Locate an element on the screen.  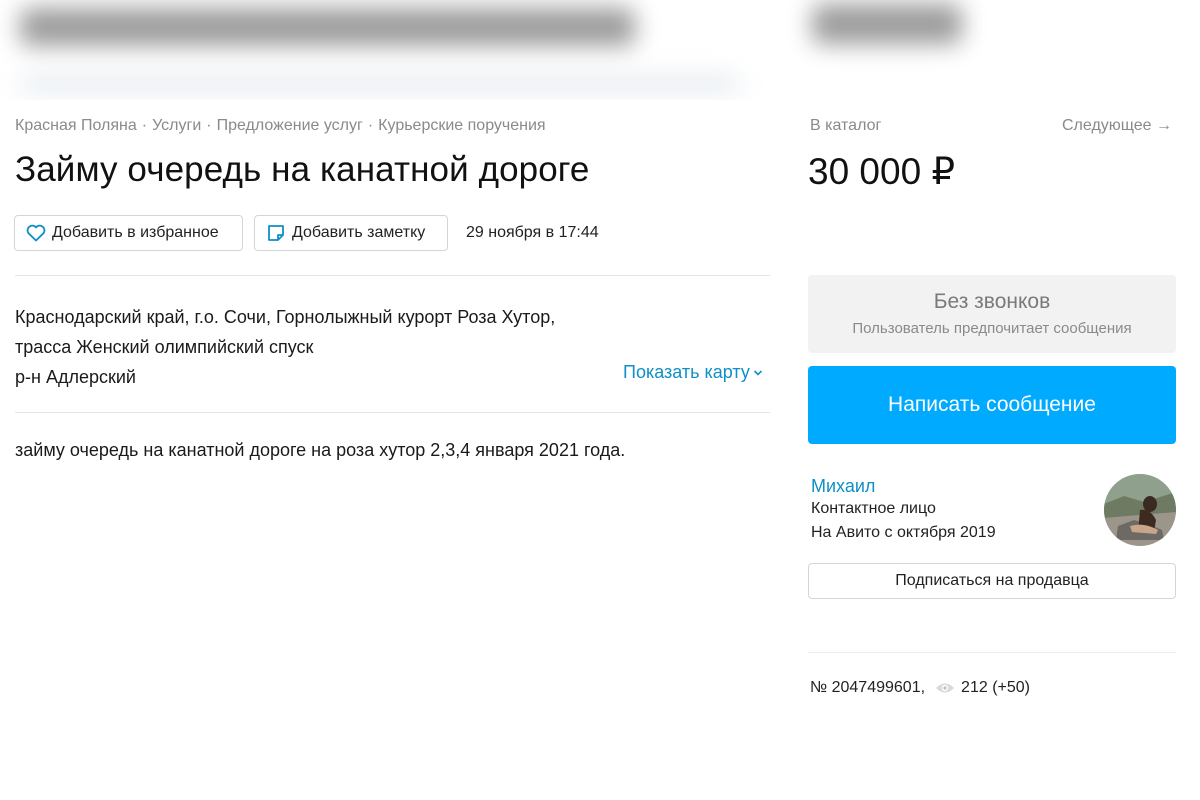
address-line: трасса Женский олимпийский спуск is located at coordinates (164, 347).